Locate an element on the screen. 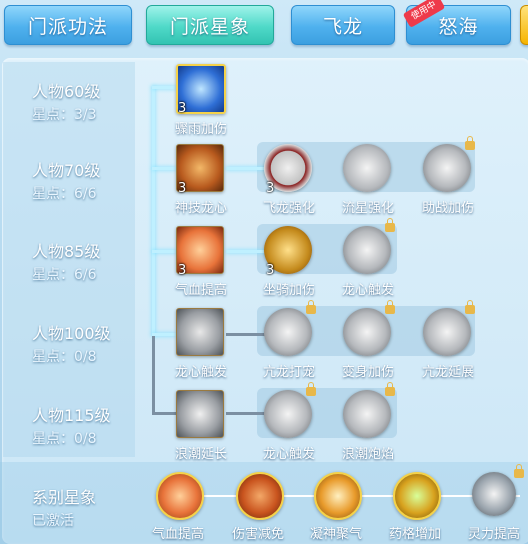 The width and height of the screenshot is (528, 544). skill-node-wave-extend is located at coordinates (201, 415).